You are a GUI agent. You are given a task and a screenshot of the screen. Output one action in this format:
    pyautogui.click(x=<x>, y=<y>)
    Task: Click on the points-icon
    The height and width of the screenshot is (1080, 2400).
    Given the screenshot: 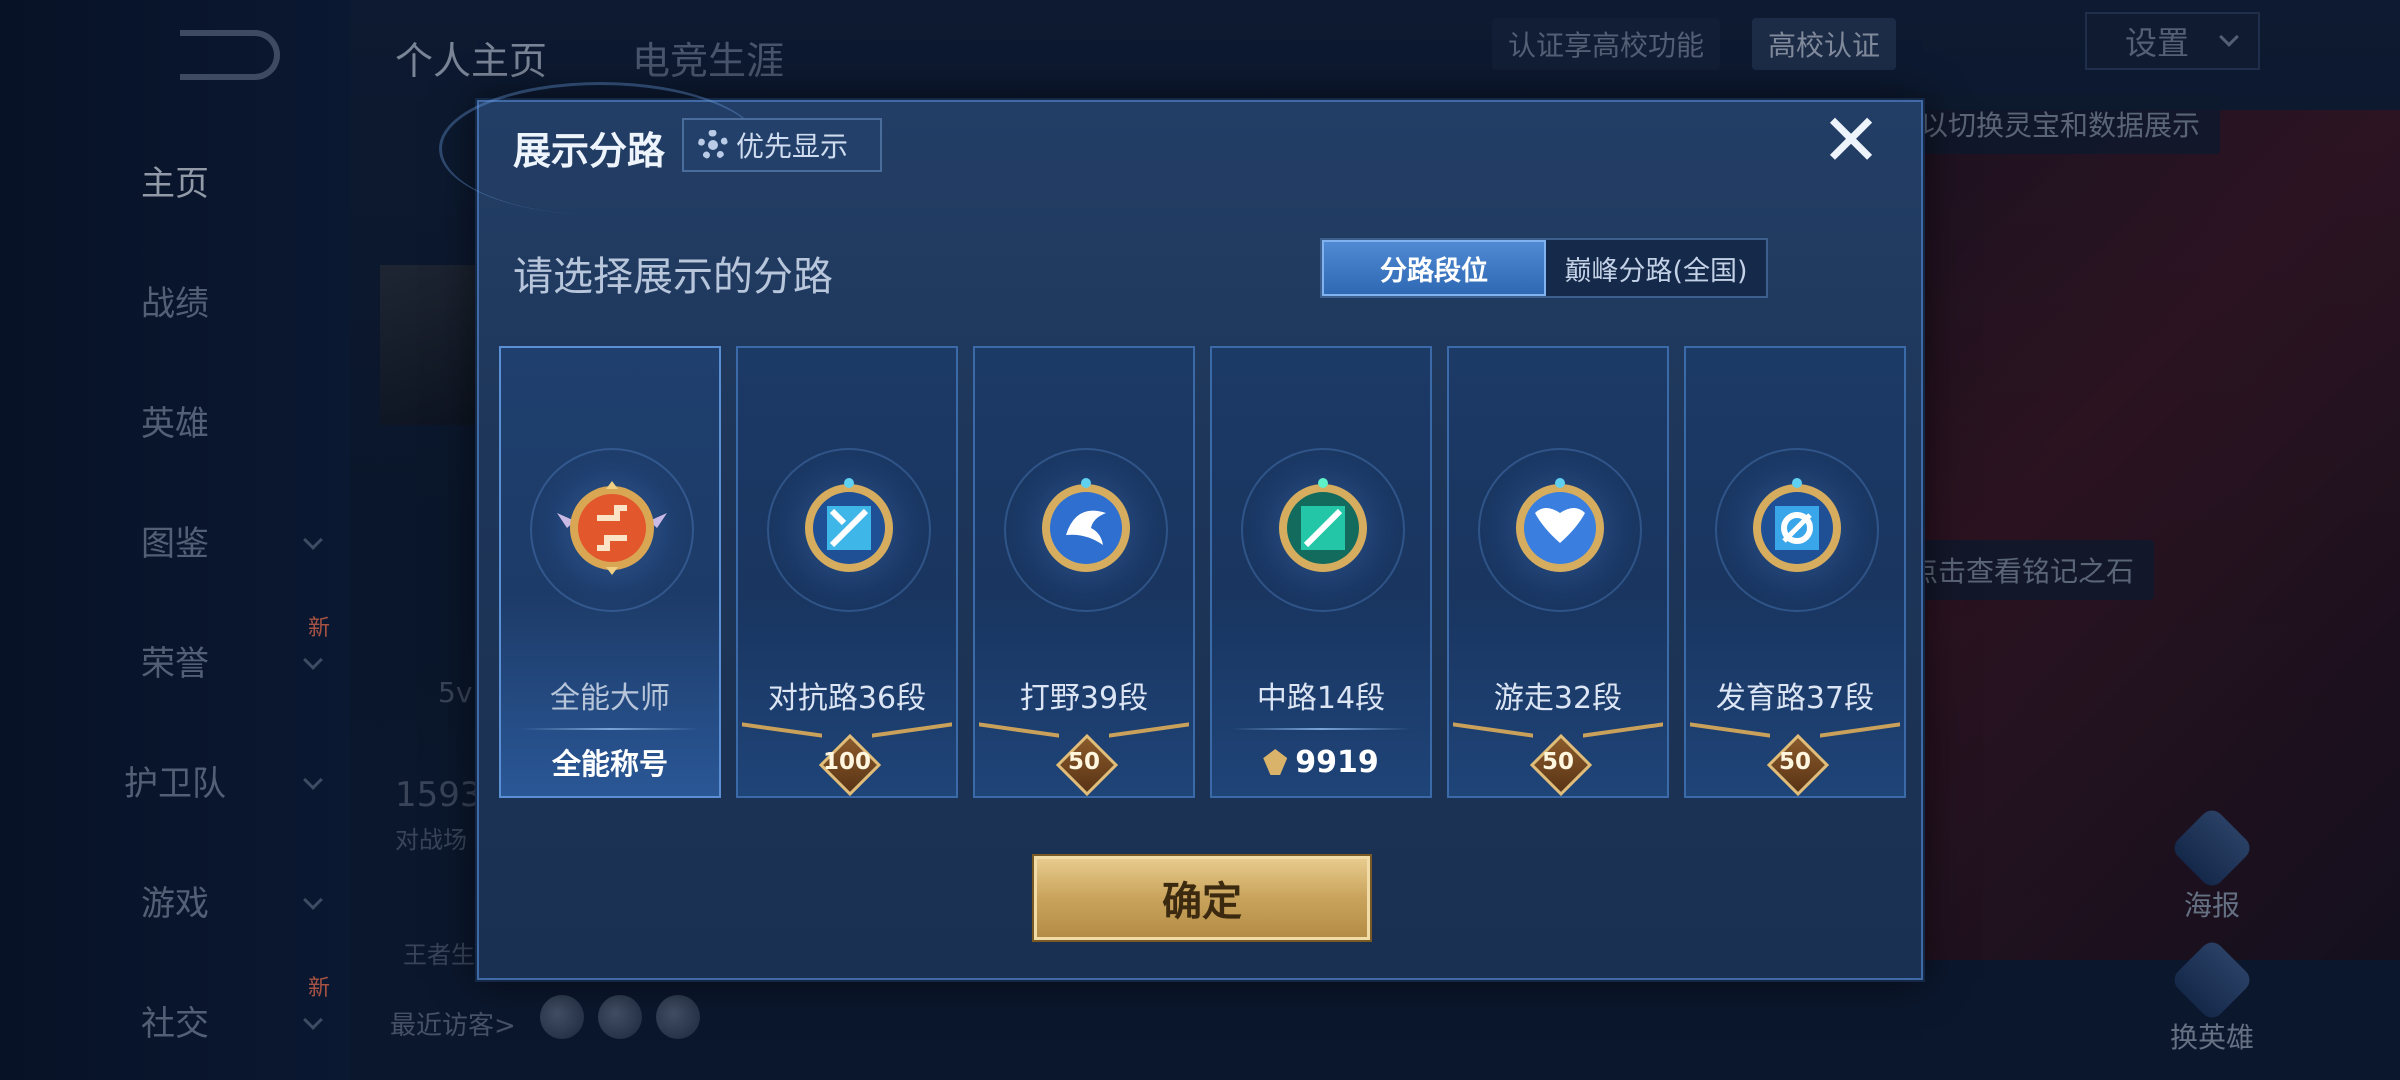 What is the action you would take?
    pyautogui.click(x=1275, y=762)
    